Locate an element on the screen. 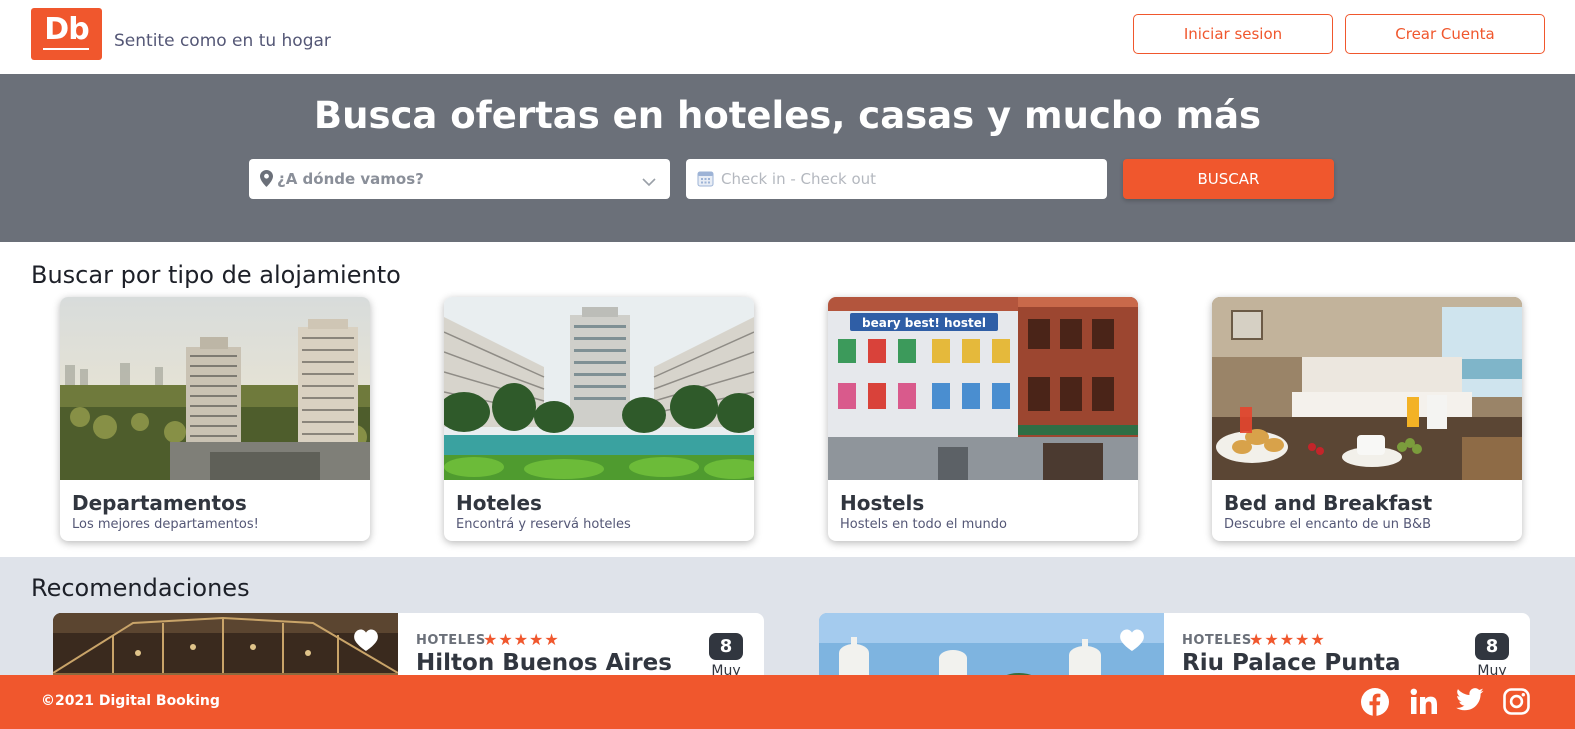  recommendation-name: Hilton Buenos Aires is located at coordinates (544, 663).